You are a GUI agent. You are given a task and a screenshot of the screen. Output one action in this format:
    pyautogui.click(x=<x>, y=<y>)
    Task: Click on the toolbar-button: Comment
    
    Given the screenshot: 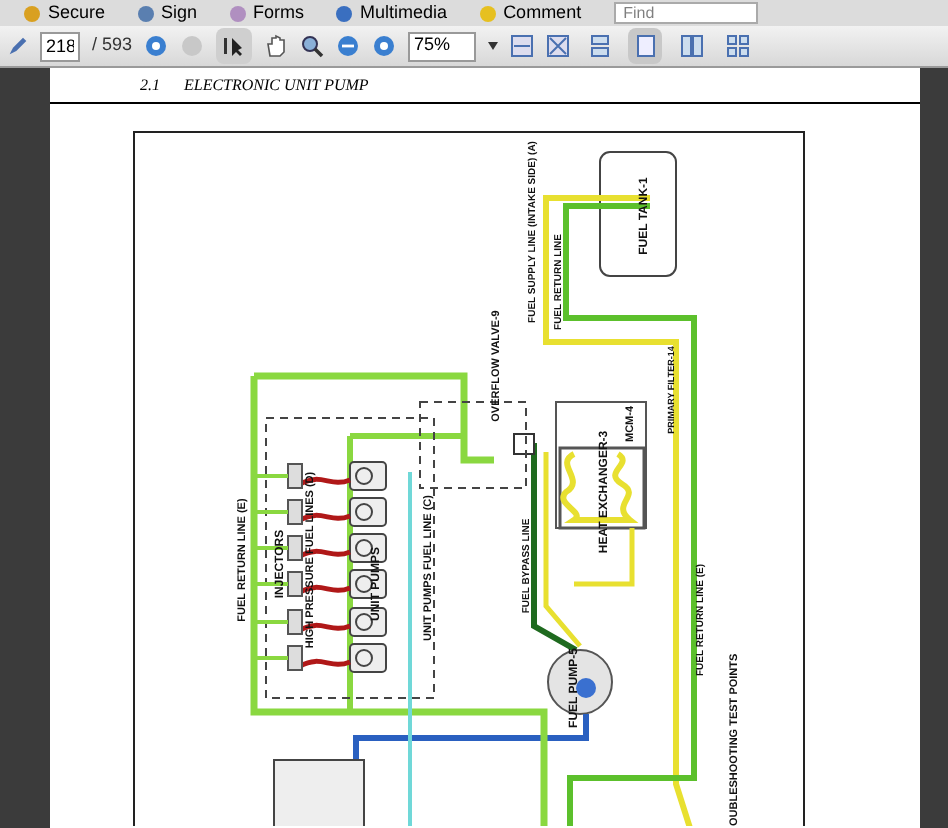 What is the action you would take?
    pyautogui.click(x=530, y=13)
    